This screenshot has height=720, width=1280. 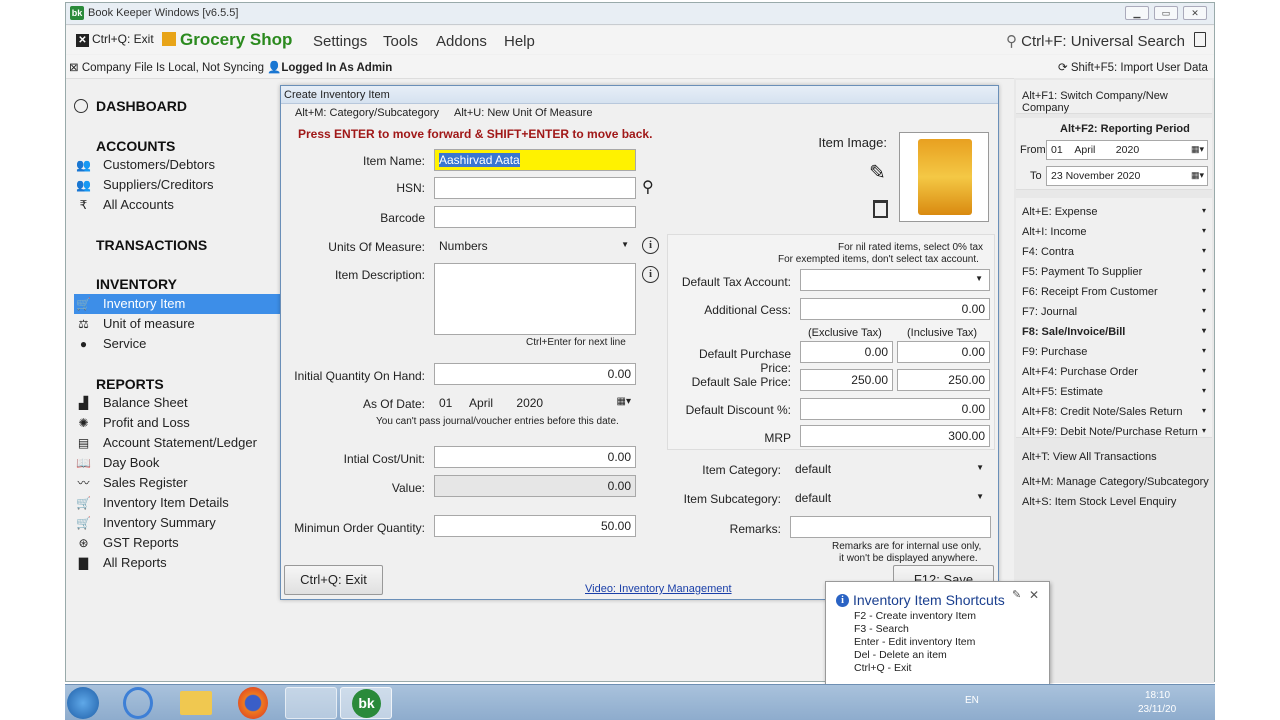 I want to click on sidebar-item-ledger: ▤ Account Statement/Ledger, so click(x=177, y=443).